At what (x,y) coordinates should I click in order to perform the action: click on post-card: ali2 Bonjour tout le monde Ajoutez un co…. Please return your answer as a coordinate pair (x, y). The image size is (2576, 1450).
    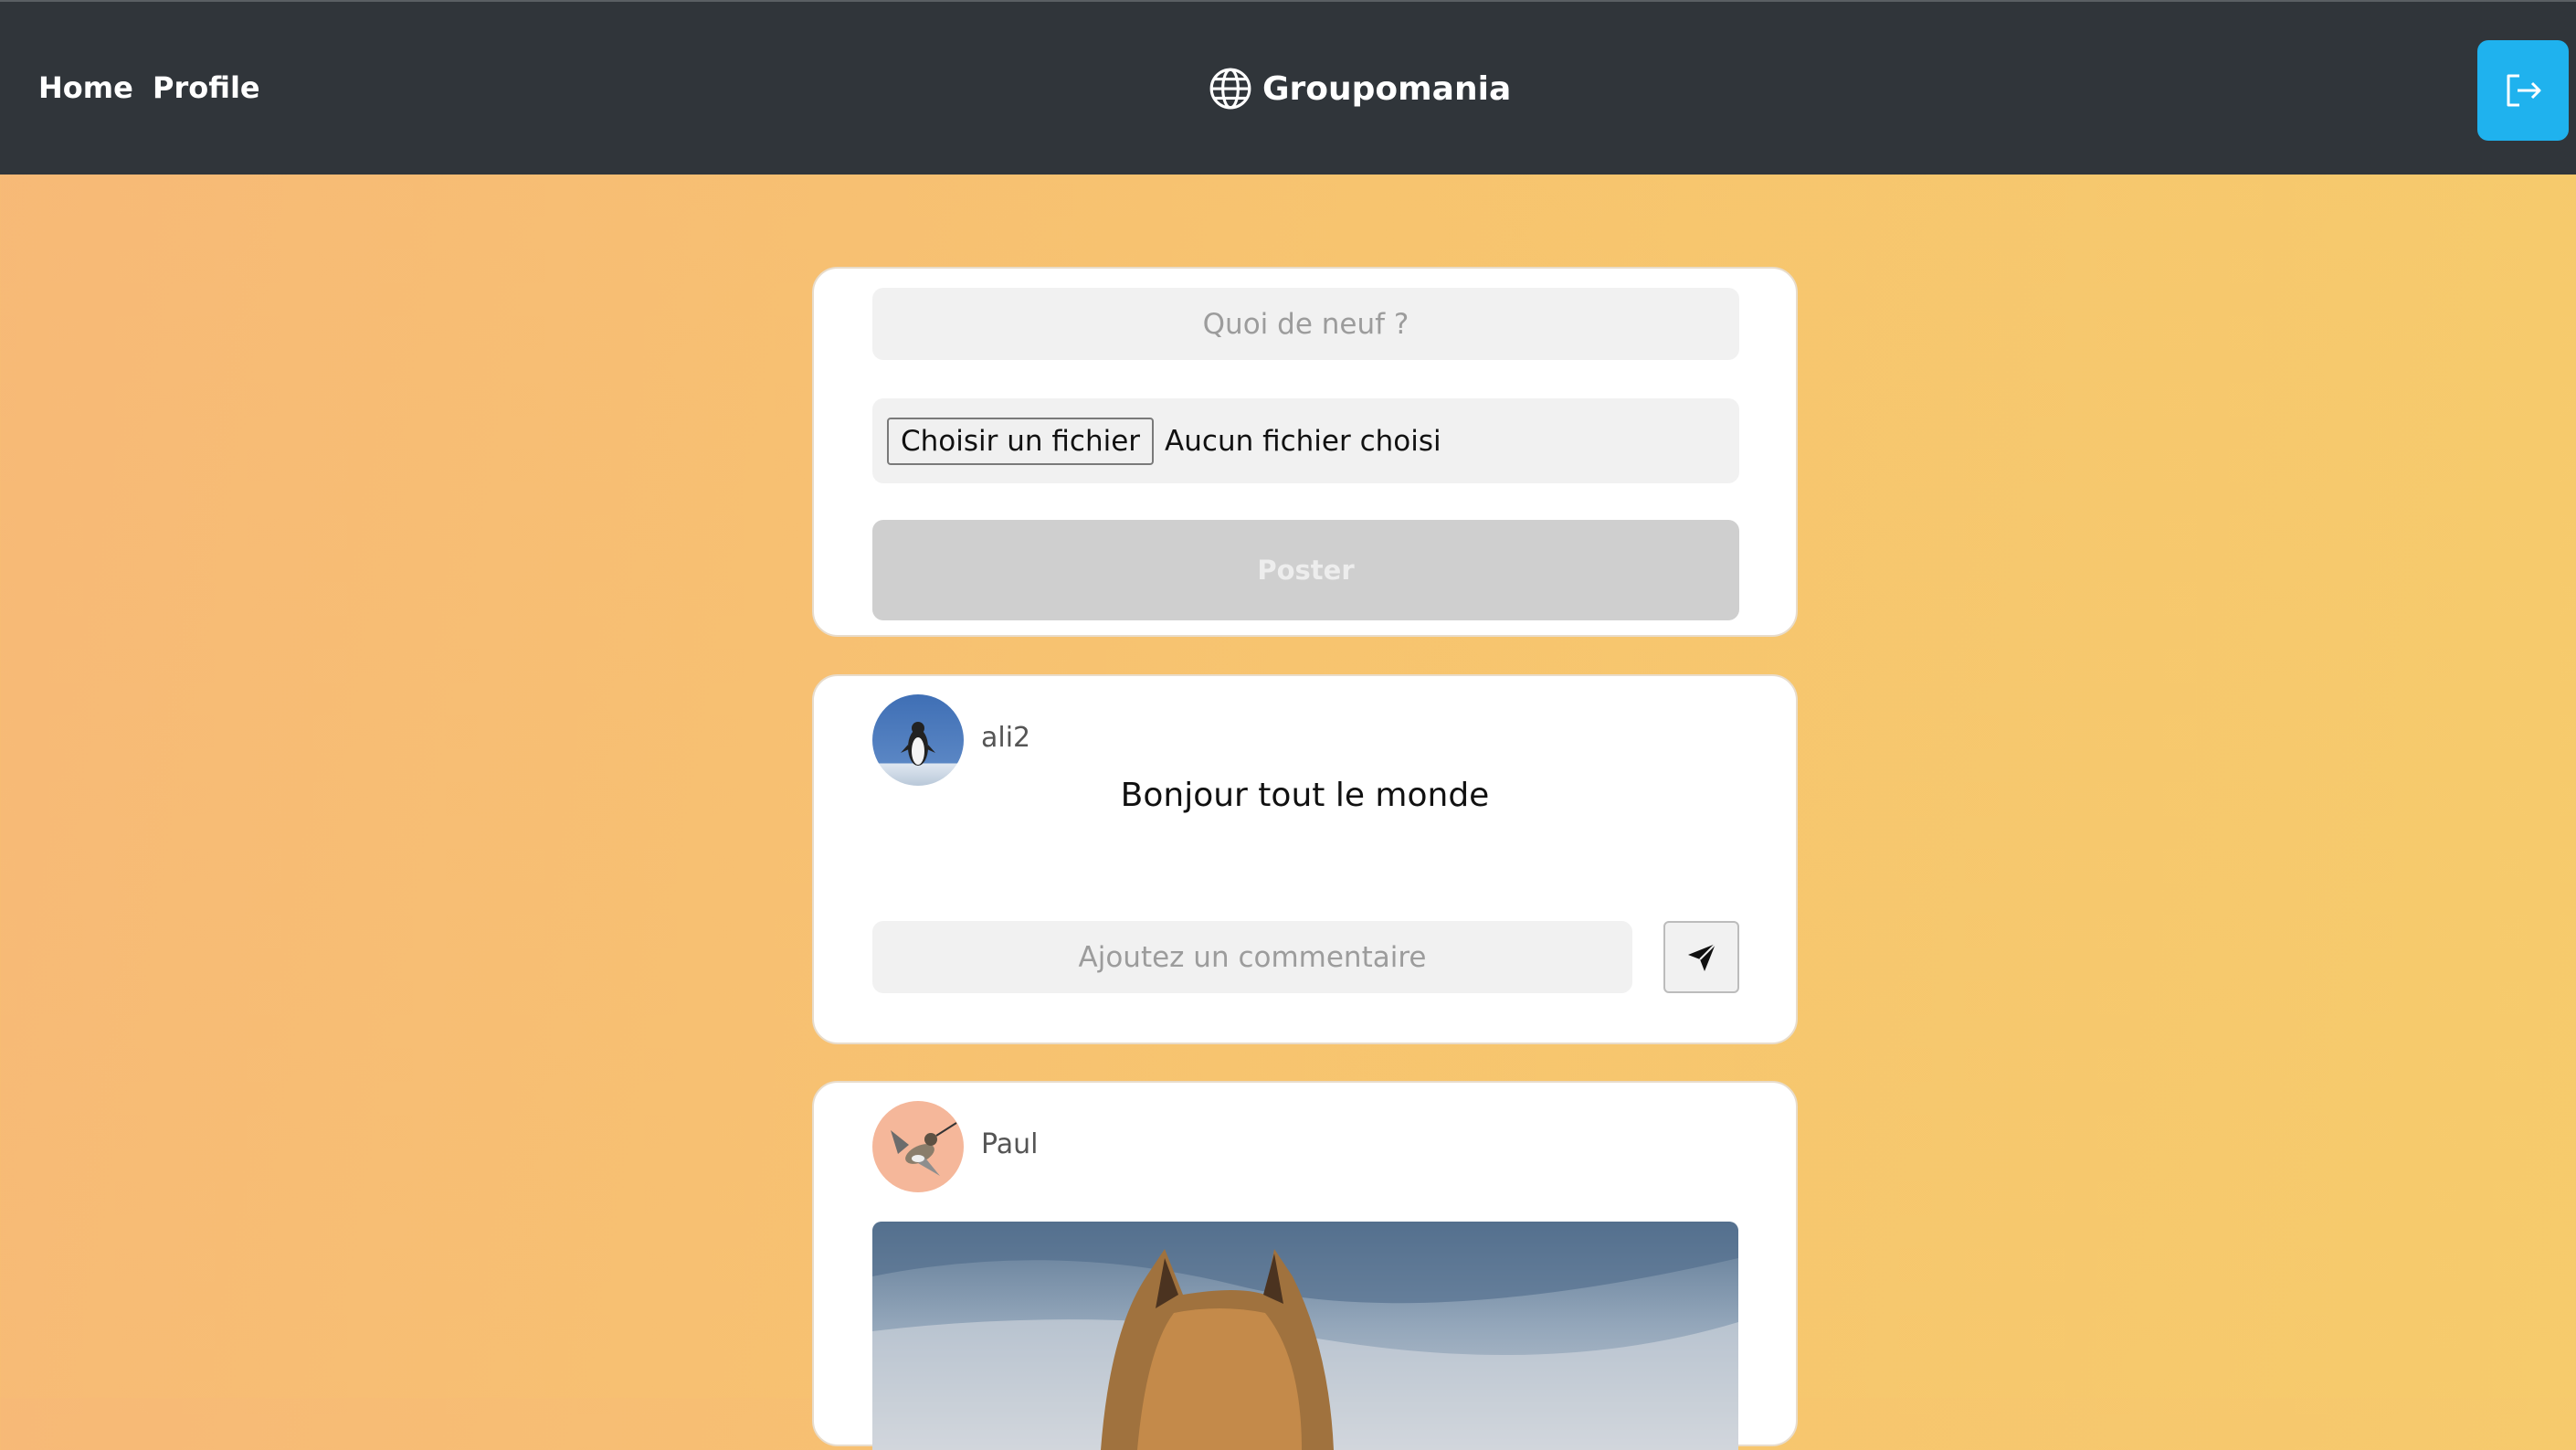
    Looking at the image, I should click on (1305, 859).